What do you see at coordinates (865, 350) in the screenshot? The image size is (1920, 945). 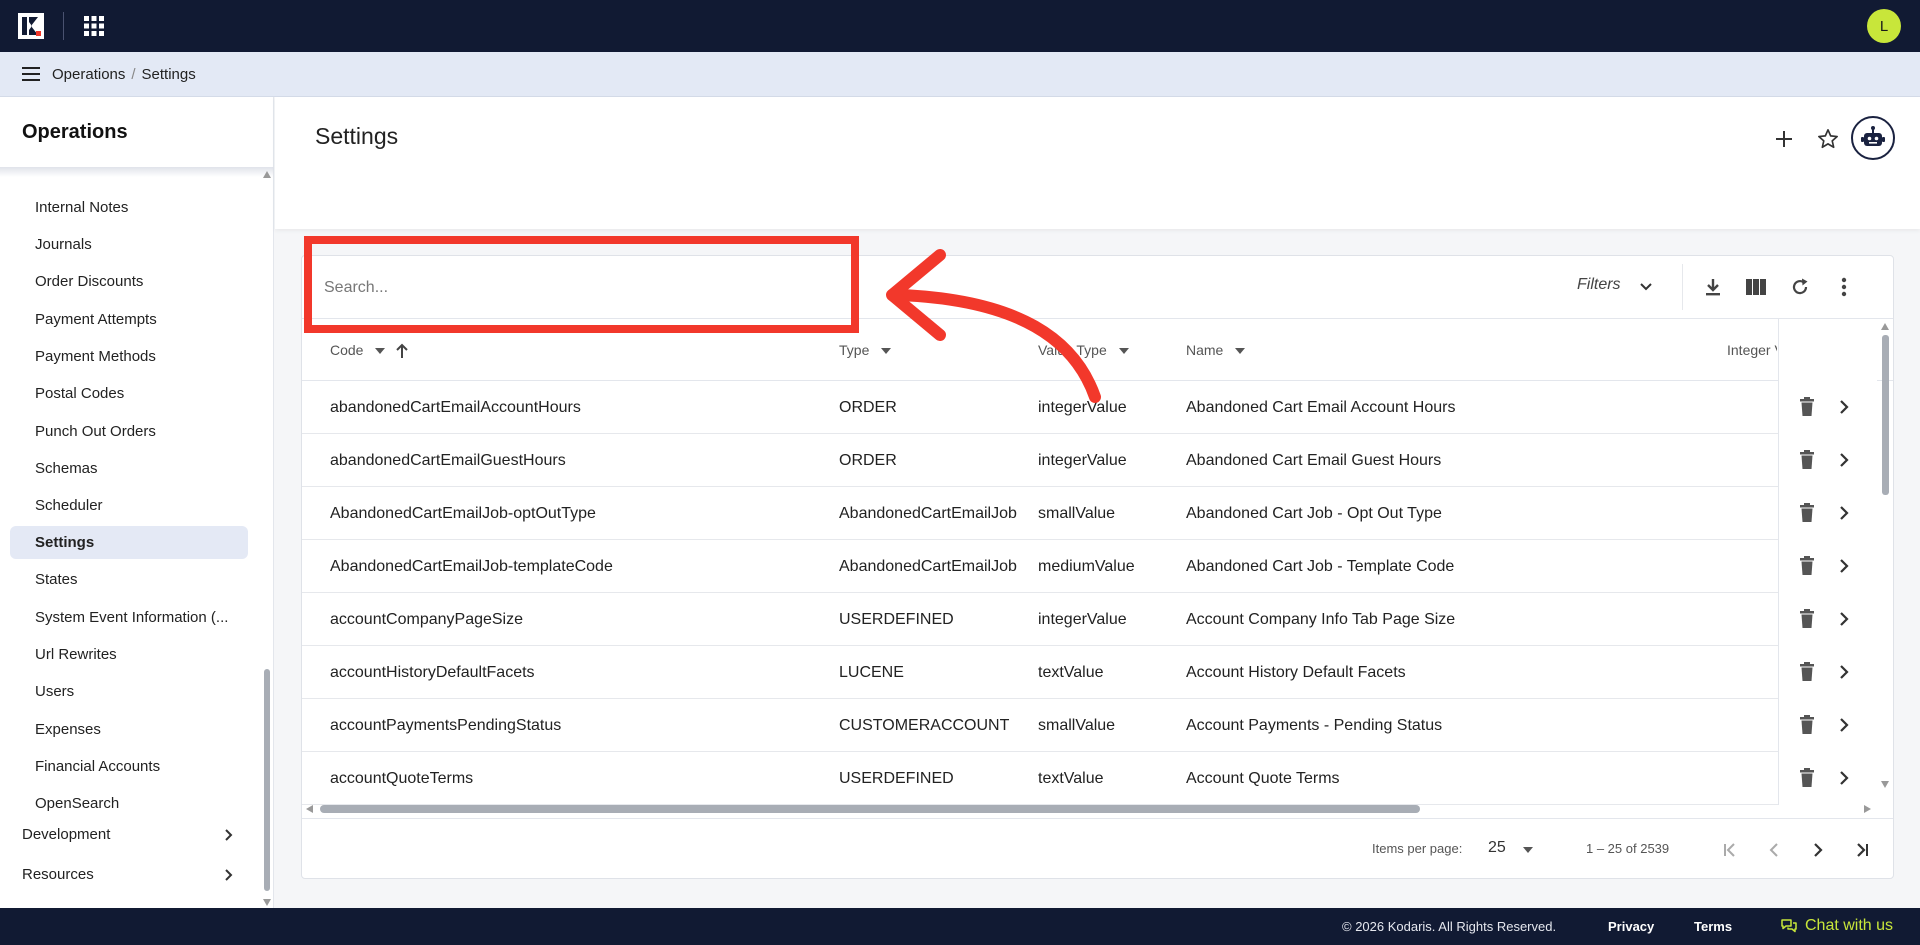 I see `column-header-type: Type` at bounding box center [865, 350].